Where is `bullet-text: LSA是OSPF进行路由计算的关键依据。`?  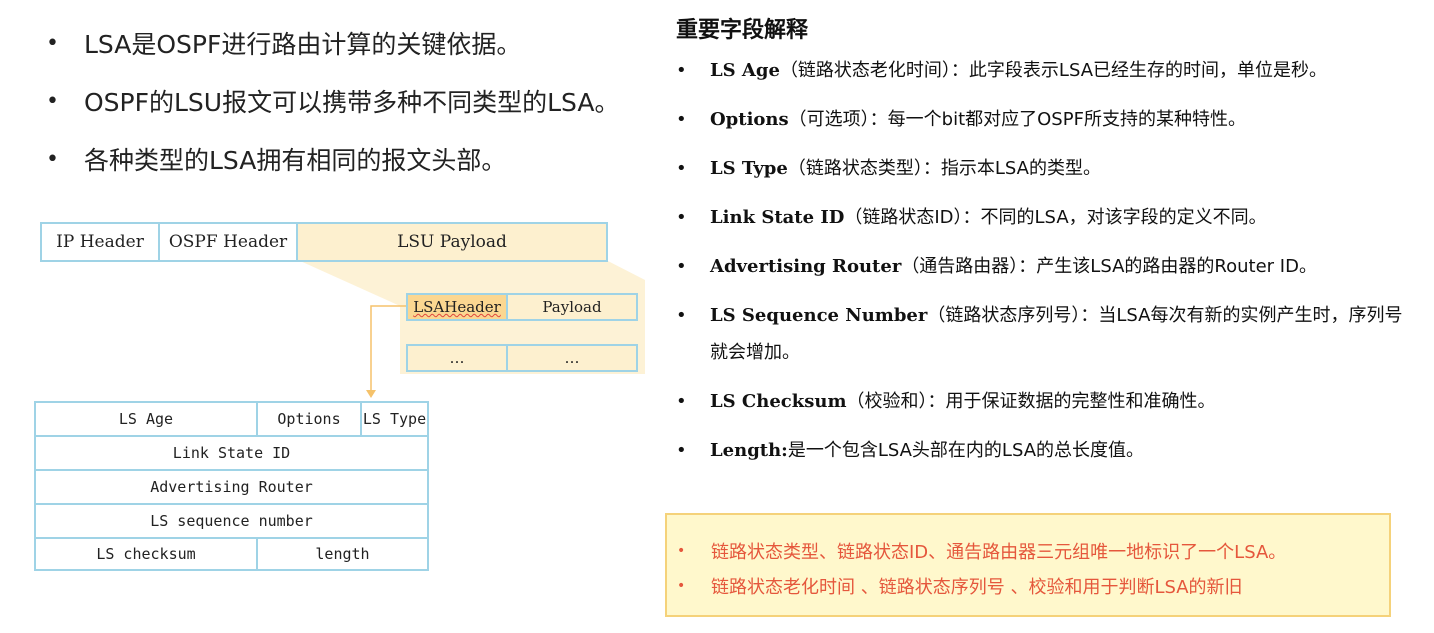
bullet-text: LSA是OSPF进行路由计算的关键依据。 is located at coordinates (303, 44).